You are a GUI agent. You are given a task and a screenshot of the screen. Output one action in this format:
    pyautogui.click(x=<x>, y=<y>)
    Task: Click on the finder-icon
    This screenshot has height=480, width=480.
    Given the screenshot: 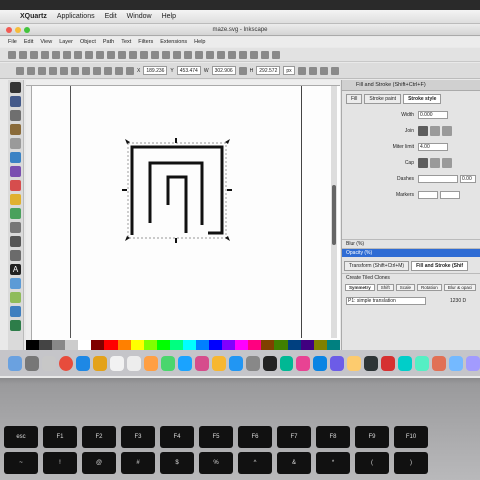 What is the action you would take?
    pyautogui.click(x=15, y=363)
    